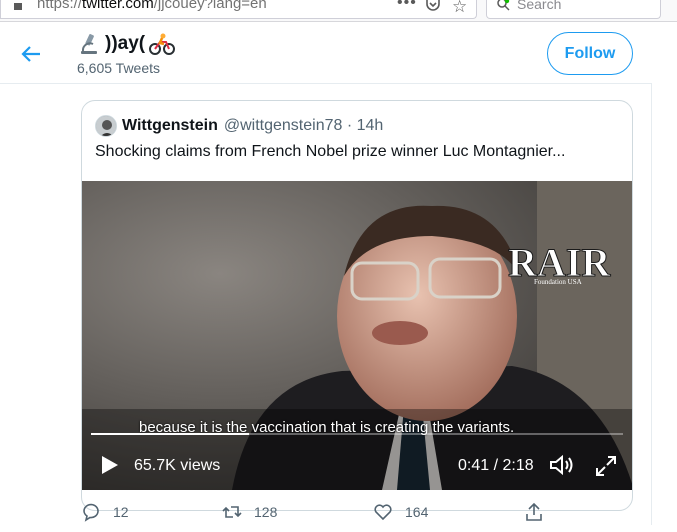 Image resolution: width=677 pixels, height=532 pixels. What do you see at coordinates (539, 6) in the screenshot?
I see `search-placeholder: Search` at bounding box center [539, 6].